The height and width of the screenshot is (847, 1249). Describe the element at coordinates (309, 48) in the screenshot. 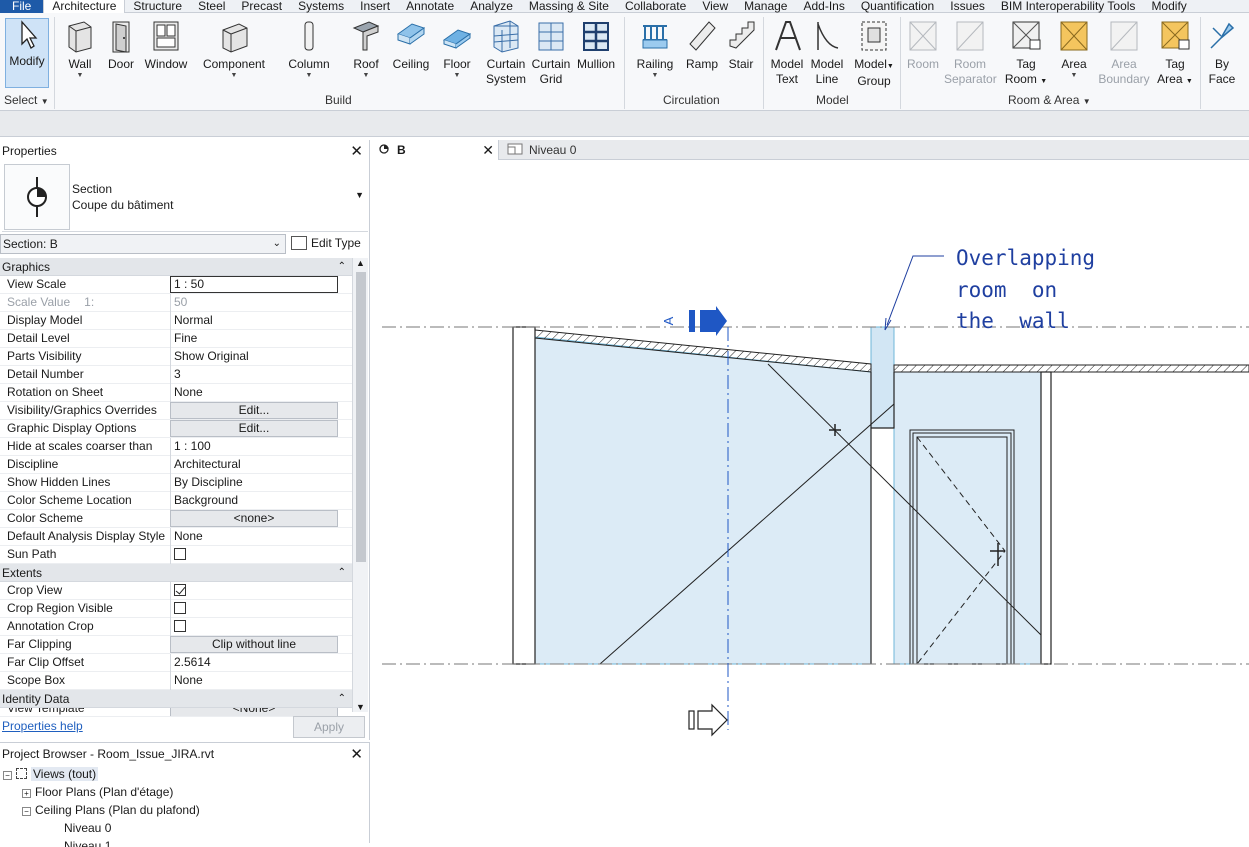

I see `column-button: Column ▼` at that location.